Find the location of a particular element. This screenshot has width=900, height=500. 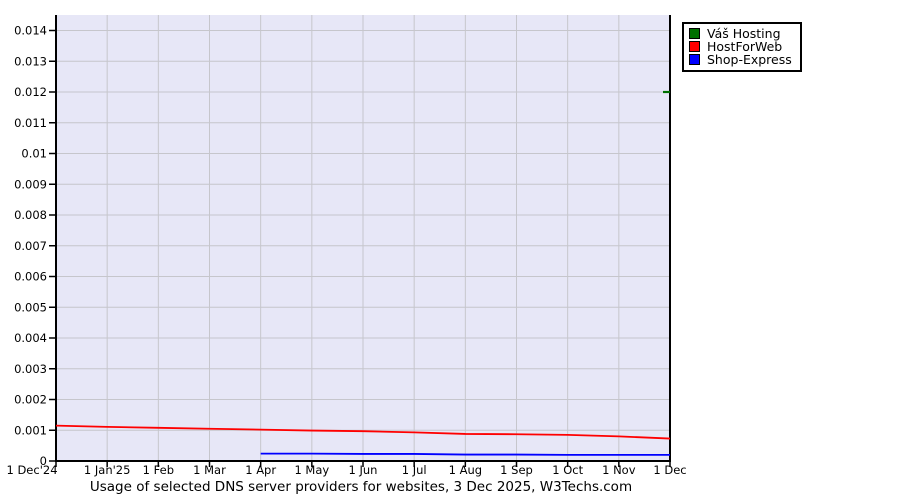

y-tick-label: 0.01 is located at coordinates (34, 154).